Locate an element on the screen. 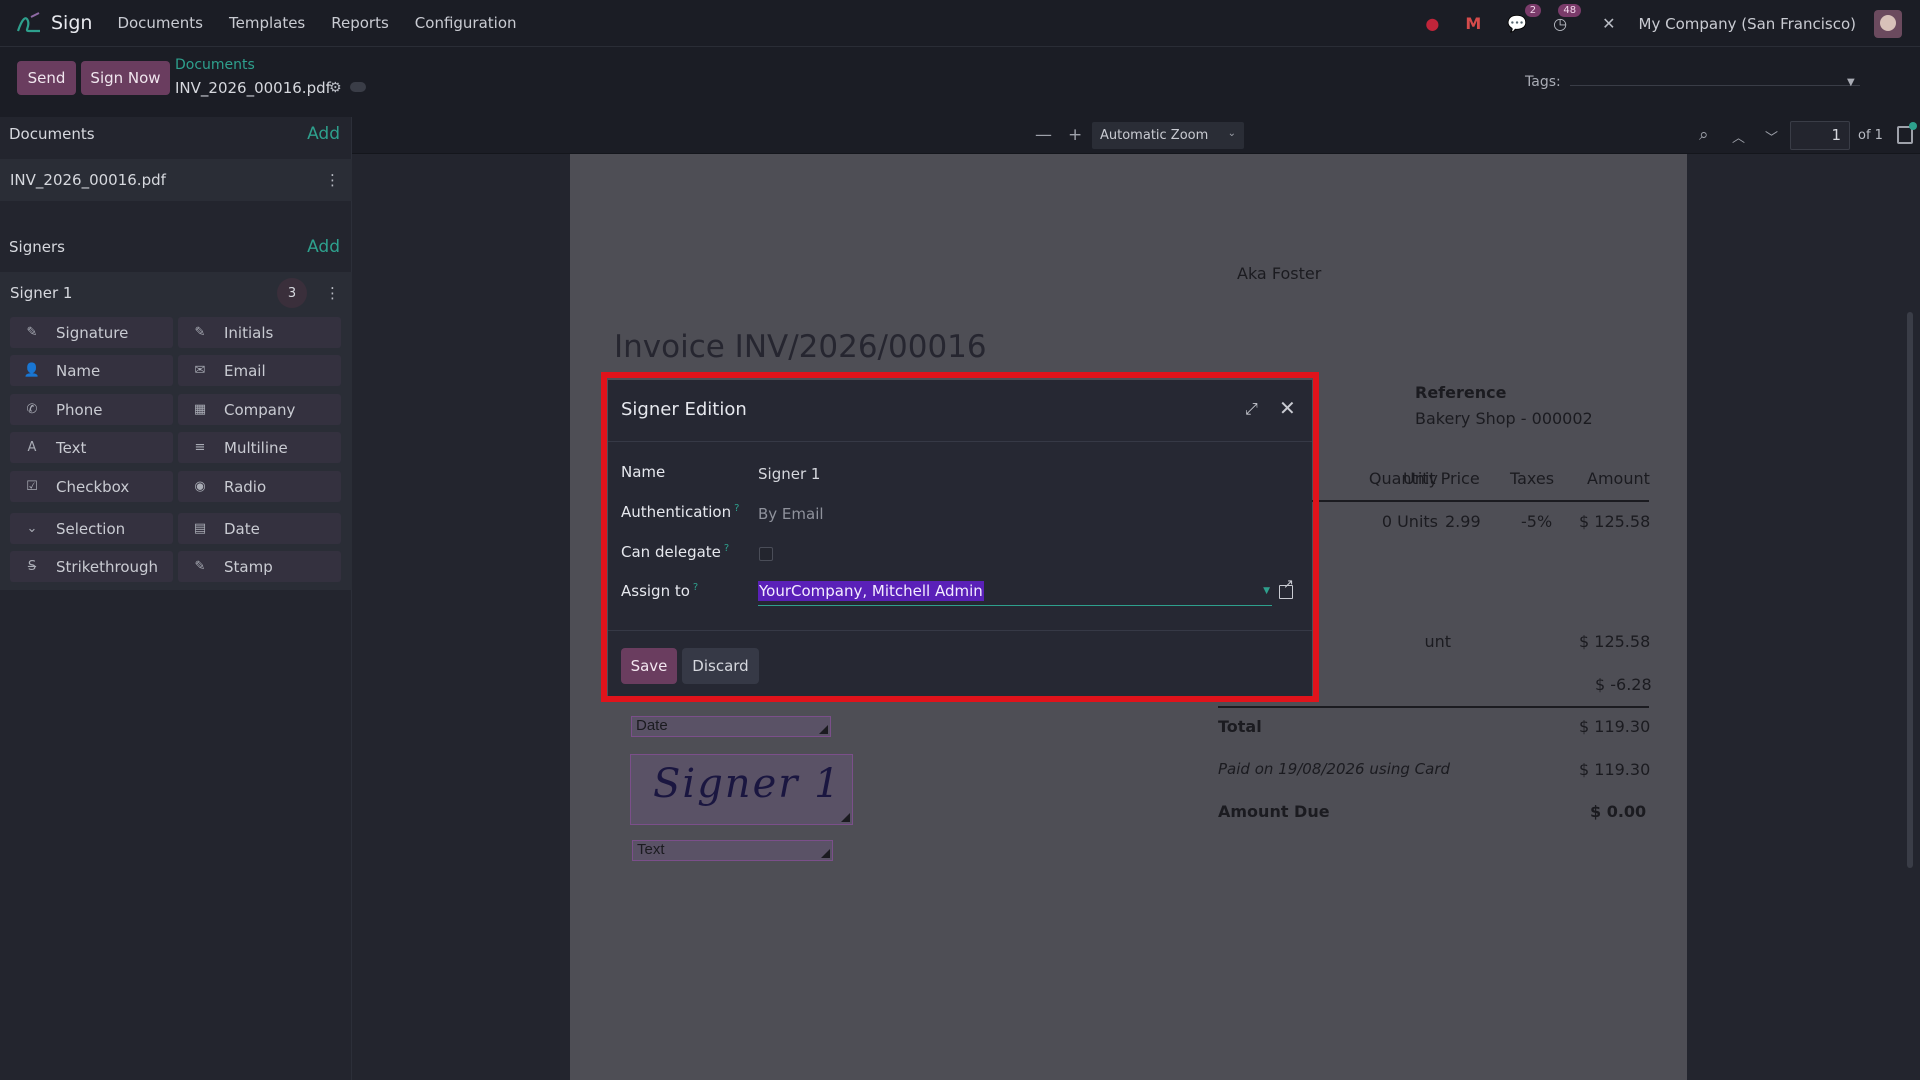 Image resolution: width=1920 pixels, height=1080 pixels. col-taxes: Taxes is located at coordinates (1532, 478).